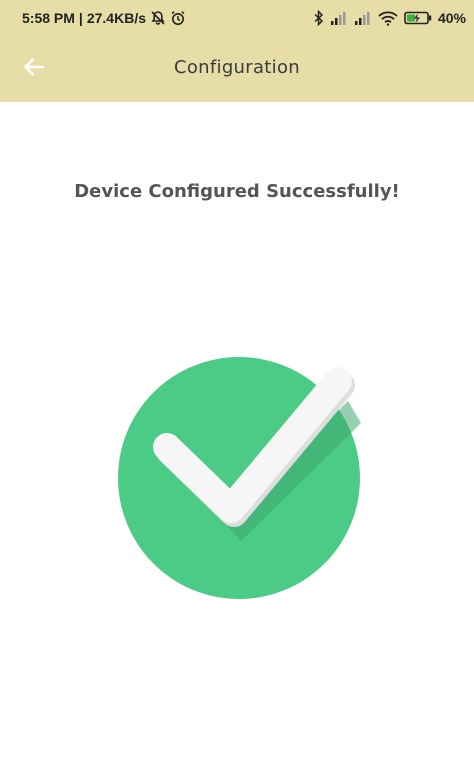 The width and height of the screenshot is (474, 770). I want to click on page-title: Configuration, so click(237, 67).